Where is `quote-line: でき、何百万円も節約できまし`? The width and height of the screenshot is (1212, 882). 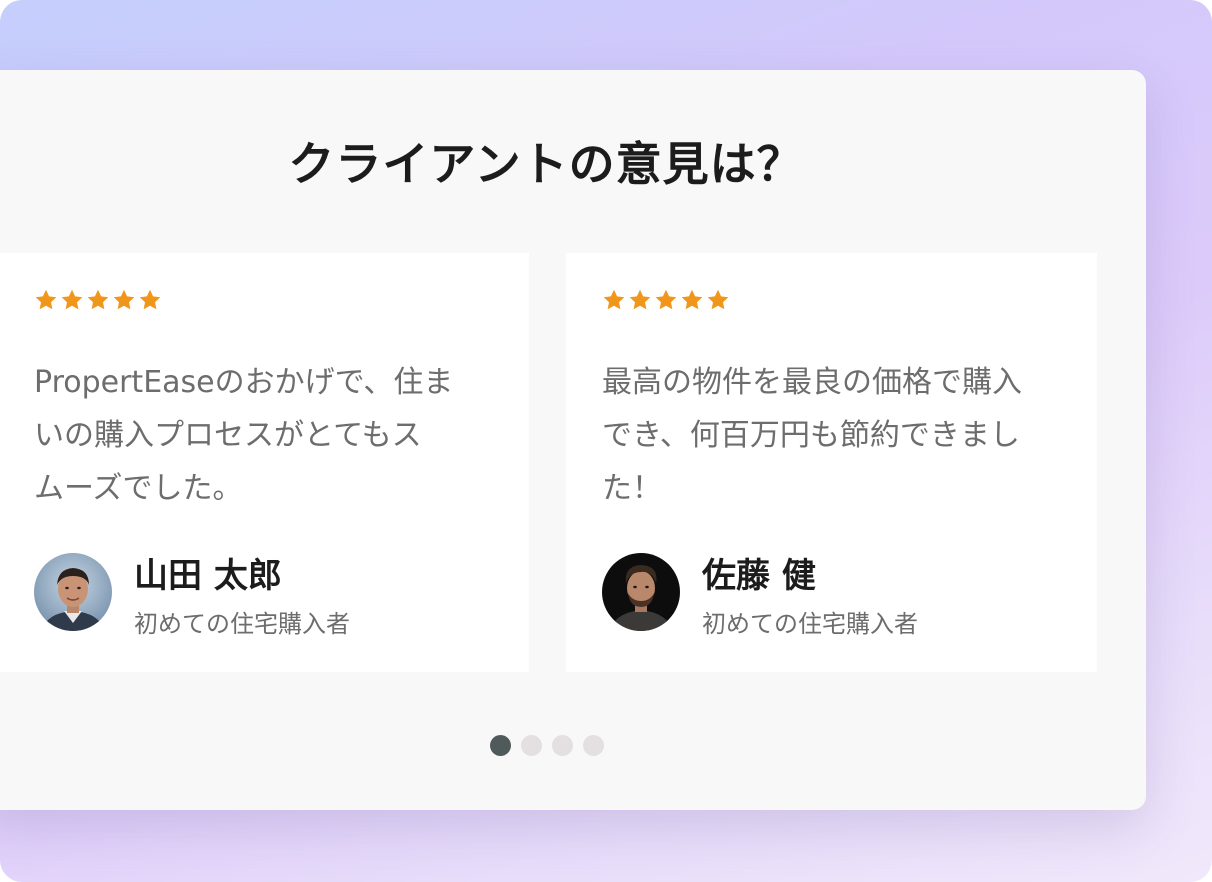
quote-line: でき、何百万円も節約できまし is located at coordinates (811, 435).